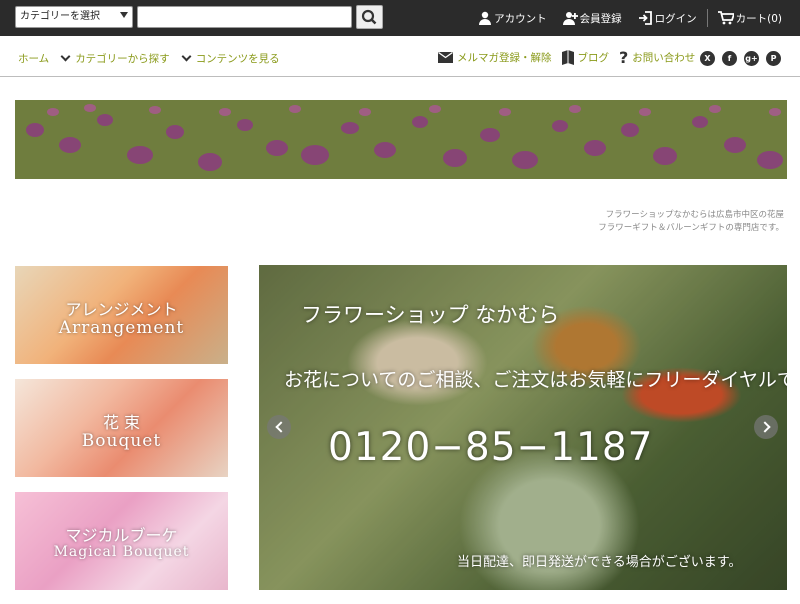 The width and height of the screenshot is (800, 604). I want to click on user-icon, so click(485, 18).